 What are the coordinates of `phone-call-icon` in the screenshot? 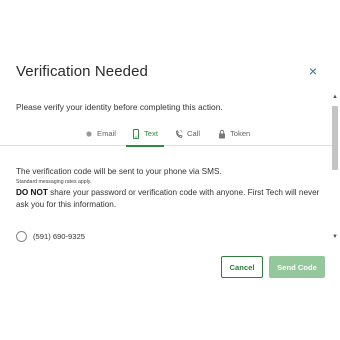 It's located at (179, 134).